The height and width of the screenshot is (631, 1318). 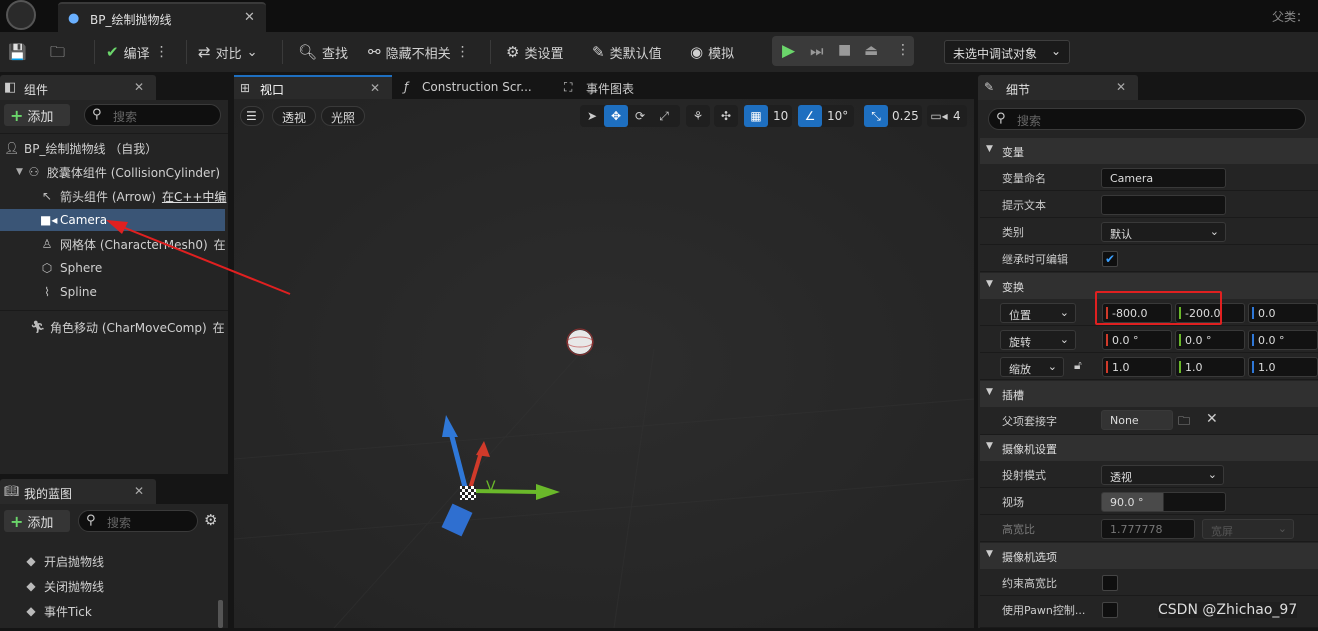 What do you see at coordinates (1032, 367) in the screenshot?
I see `scale-mode-select: 缩放 ⌄` at bounding box center [1032, 367].